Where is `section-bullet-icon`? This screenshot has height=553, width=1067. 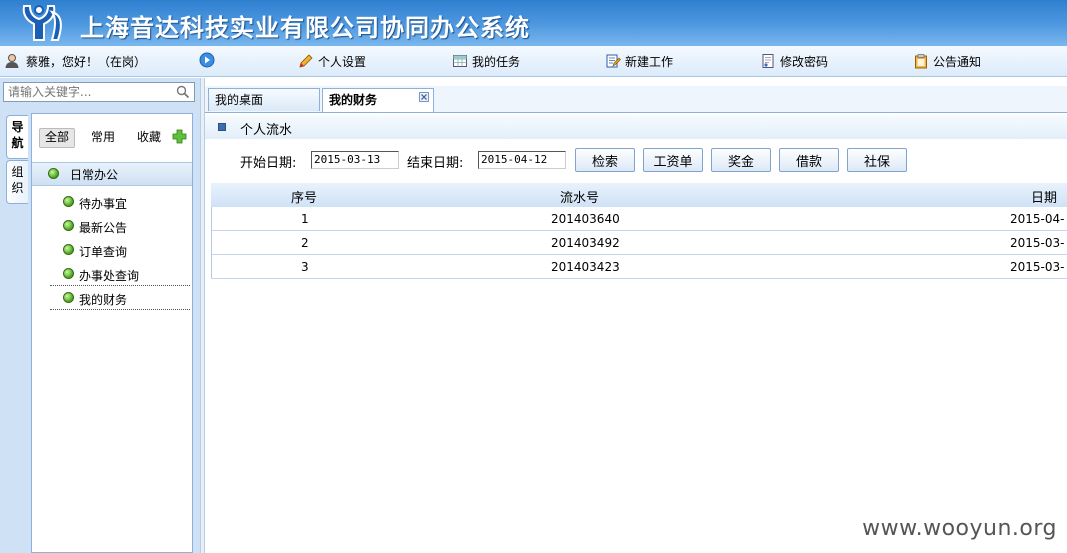 section-bullet-icon is located at coordinates (222, 127).